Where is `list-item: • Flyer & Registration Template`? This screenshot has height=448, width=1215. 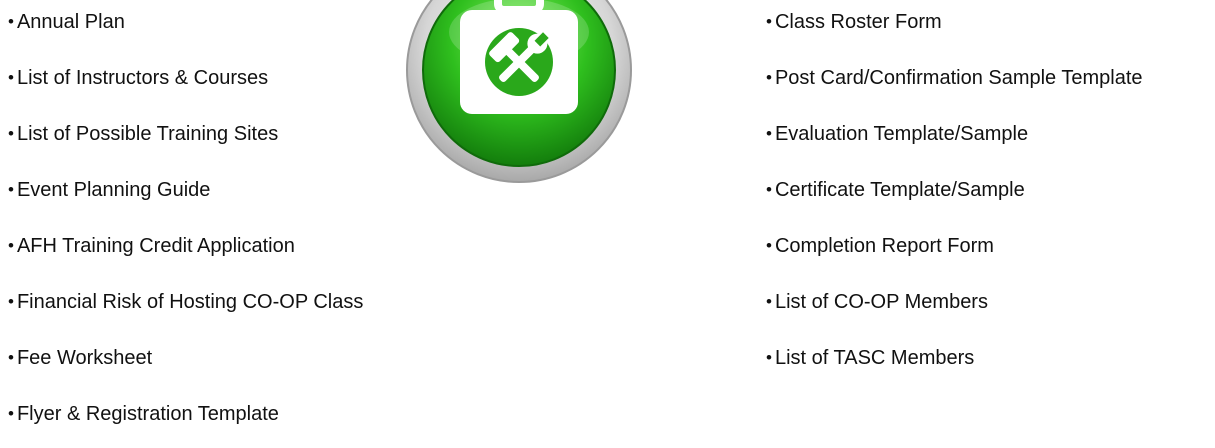
list-item: • Flyer & Registration Template is located at coordinates (185, 420).